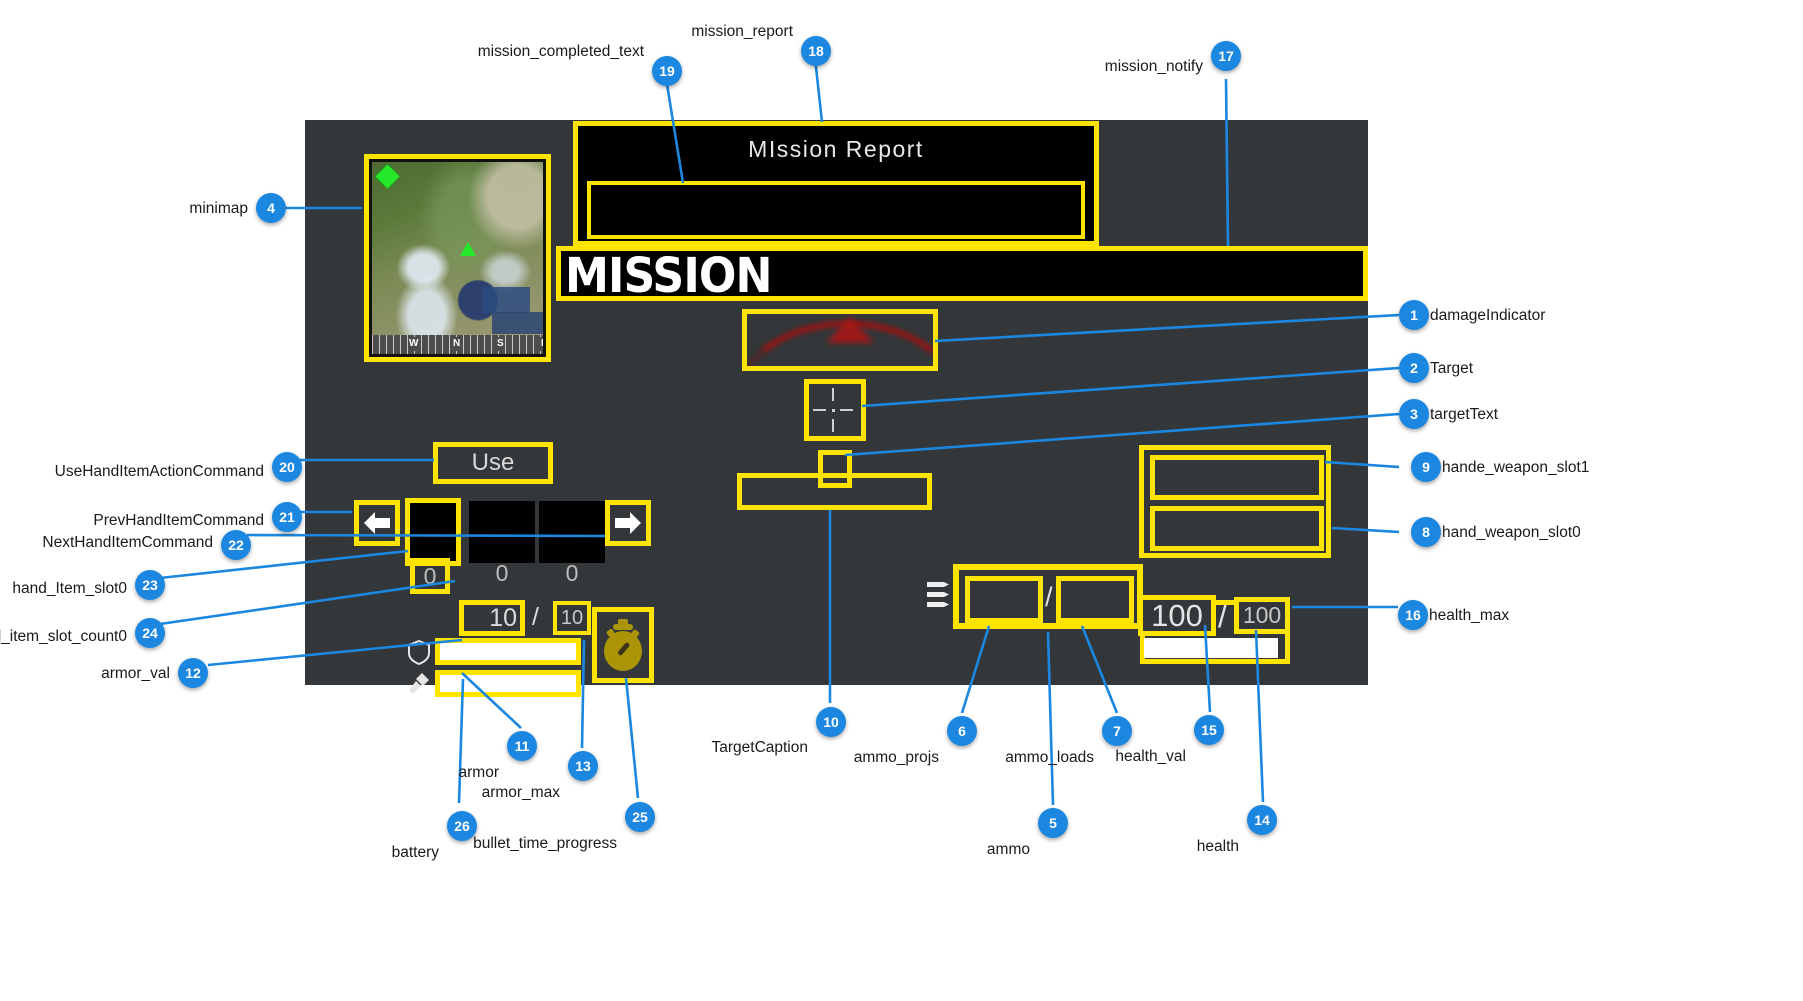  I want to click on callout-label-bullet_time_progress: bullet_time_progress, so click(545, 843).